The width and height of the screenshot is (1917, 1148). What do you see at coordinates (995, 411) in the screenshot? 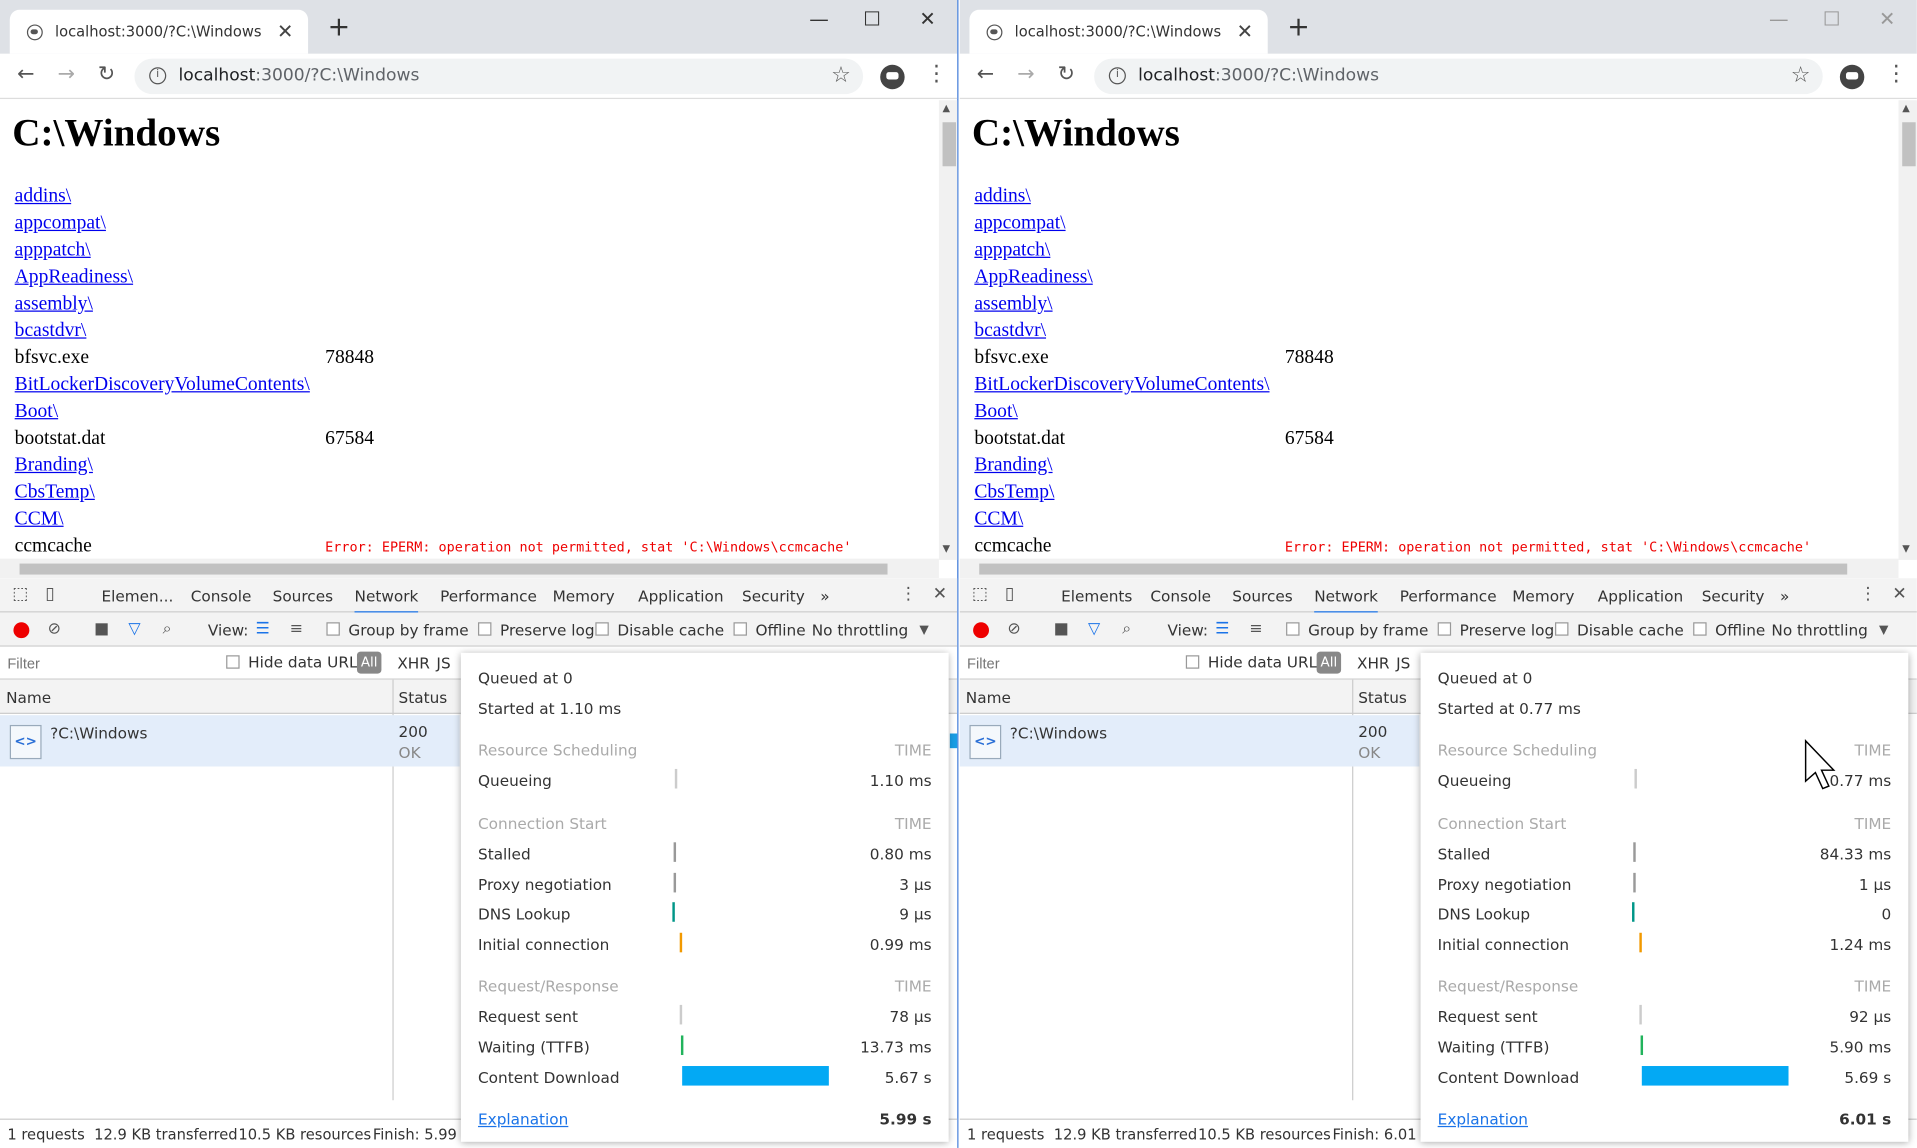
I see `folder-link: Boot\` at bounding box center [995, 411].